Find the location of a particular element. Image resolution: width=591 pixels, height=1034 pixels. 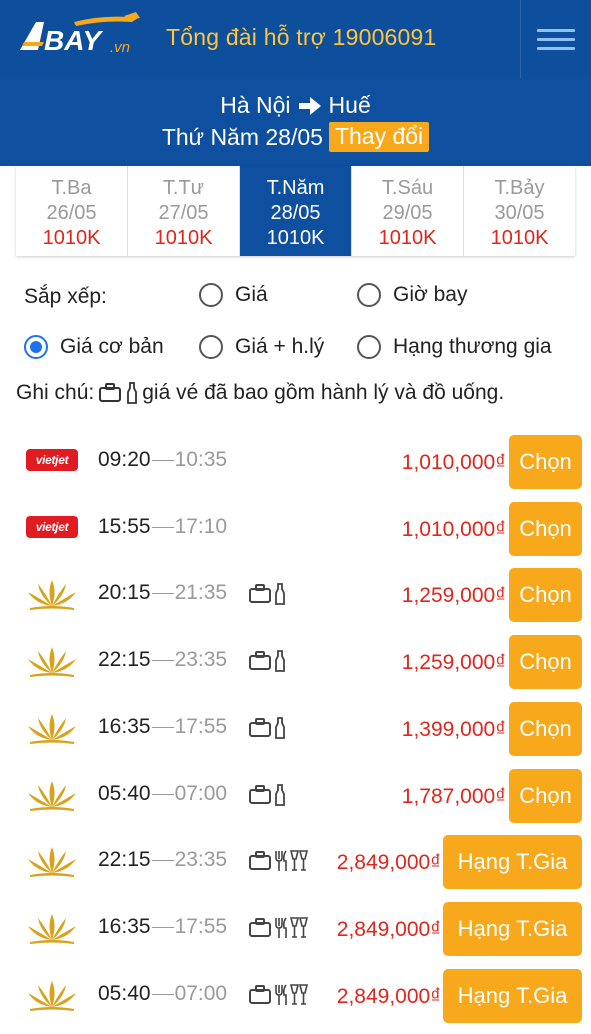

arrival-time: 10:35 is located at coordinates (201, 459).